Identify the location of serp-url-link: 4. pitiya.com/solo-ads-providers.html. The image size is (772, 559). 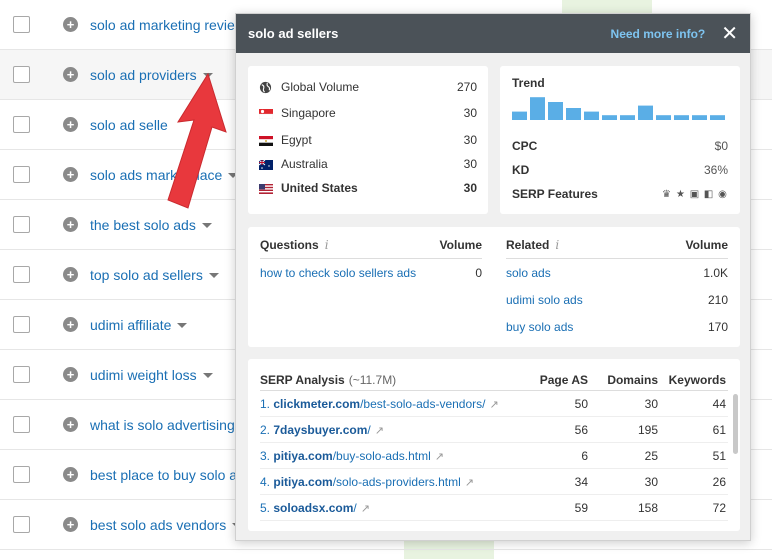
(360, 482).